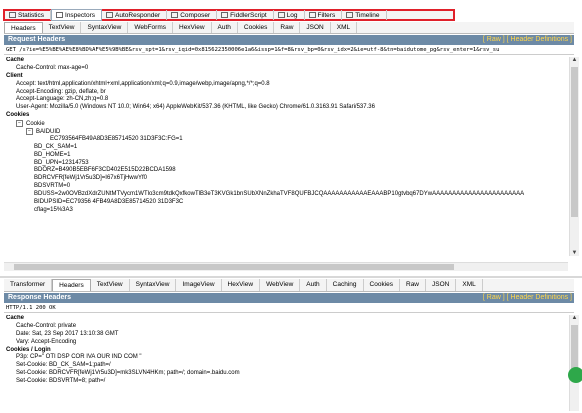 This screenshot has height=413, width=582. Describe the element at coordinates (256, 27) in the screenshot. I see `request-tab-cookies: Cookies` at that location.